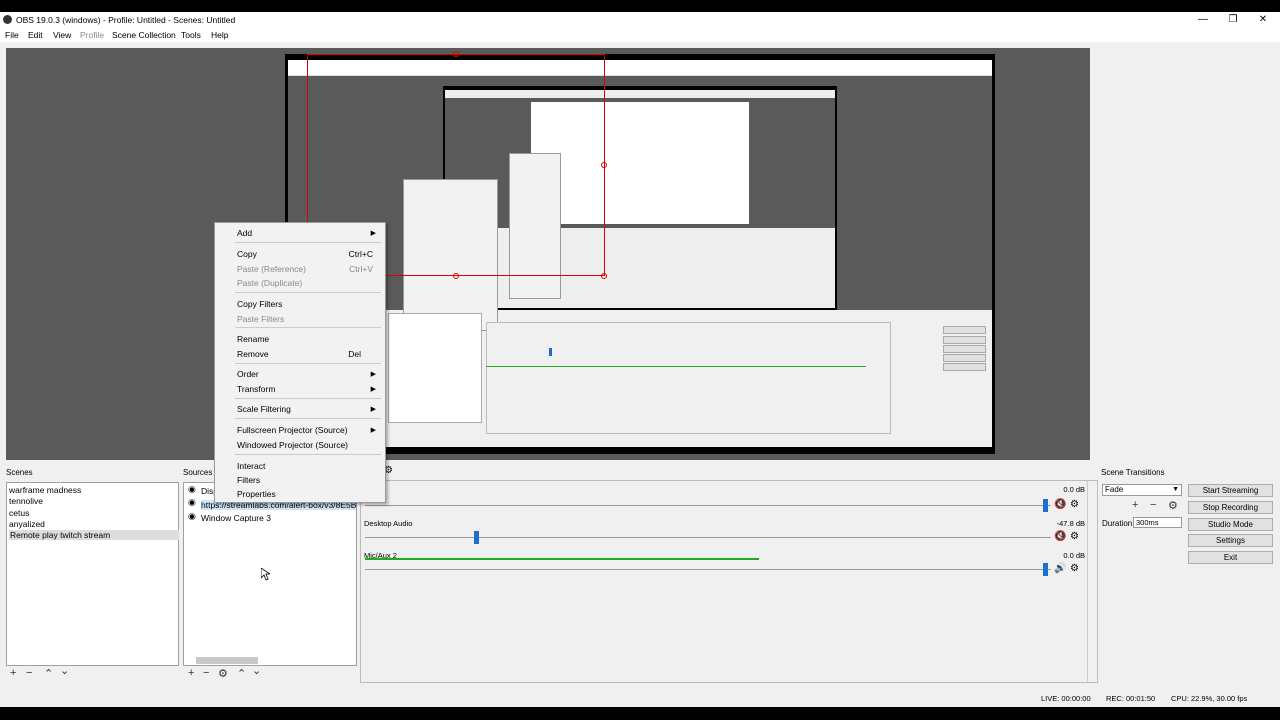  What do you see at coordinates (264, 409) in the screenshot?
I see `menu-item-scale-filtering: Scale Filtering` at bounding box center [264, 409].